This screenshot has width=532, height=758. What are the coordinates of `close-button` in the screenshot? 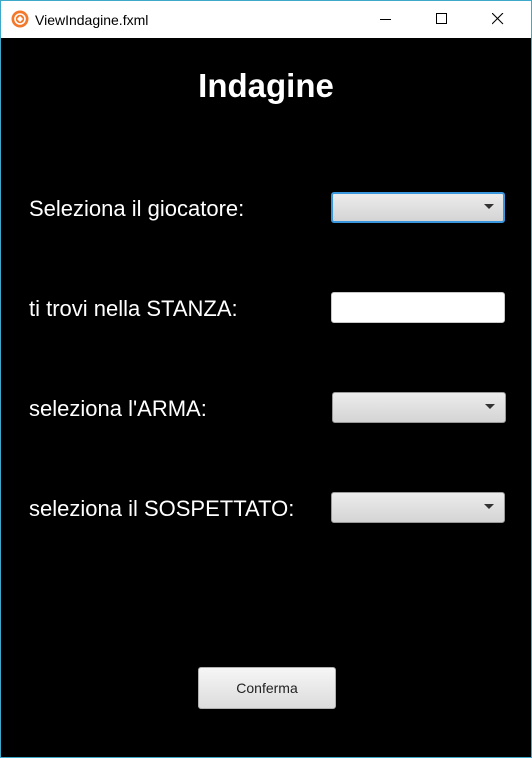 It's located at (498, 19).